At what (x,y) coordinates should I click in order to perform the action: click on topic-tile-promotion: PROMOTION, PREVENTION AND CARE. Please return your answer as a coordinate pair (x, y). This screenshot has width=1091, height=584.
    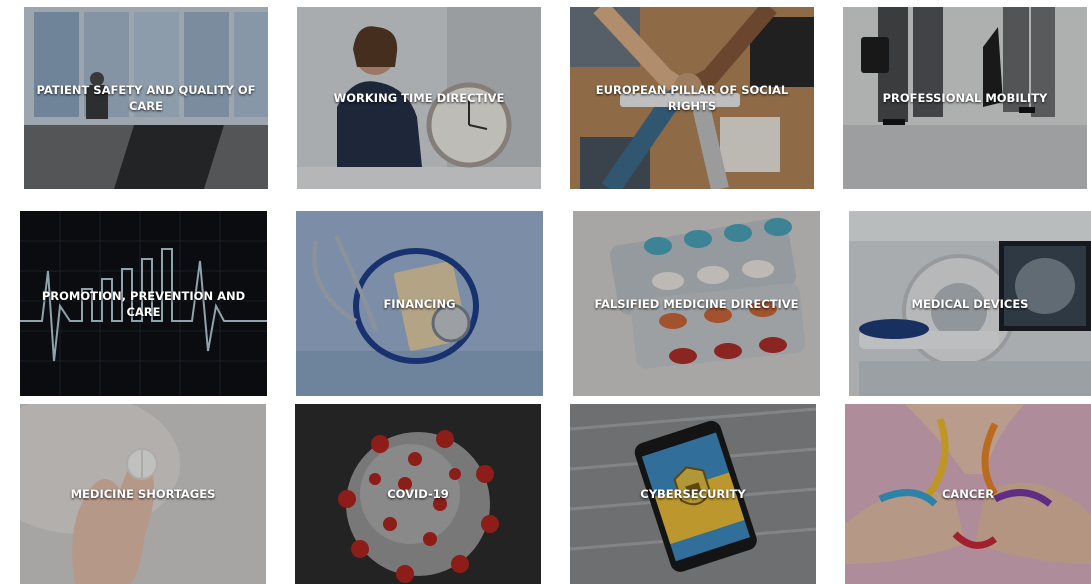
    Looking at the image, I should click on (143, 303).